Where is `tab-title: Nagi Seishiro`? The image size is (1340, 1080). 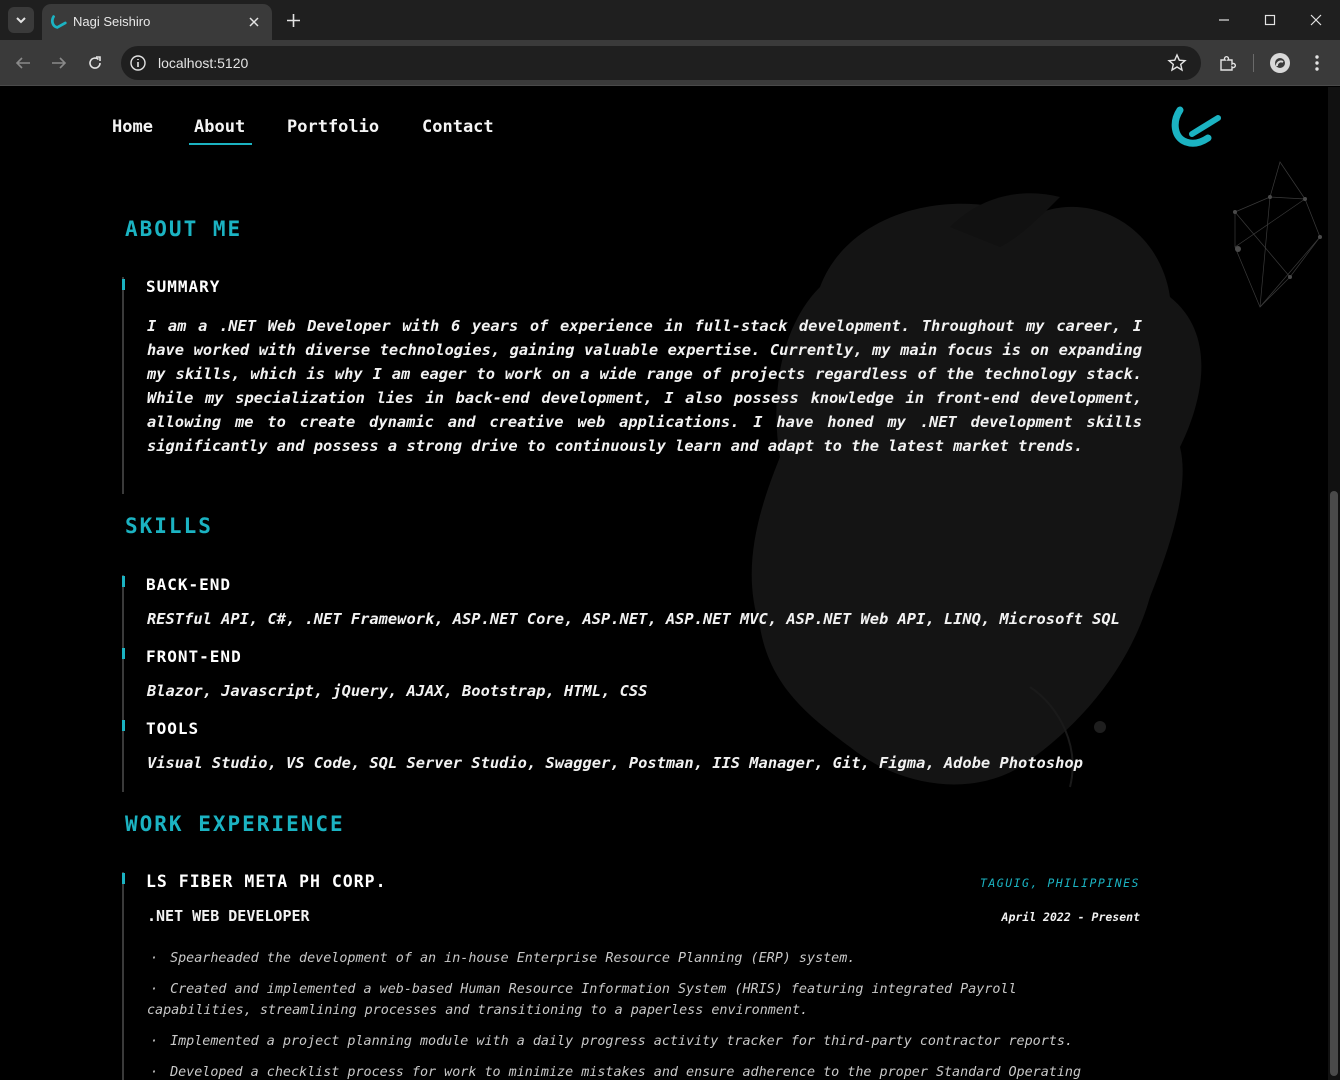 tab-title: Nagi Seishiro is located at coordinates (112, 21).